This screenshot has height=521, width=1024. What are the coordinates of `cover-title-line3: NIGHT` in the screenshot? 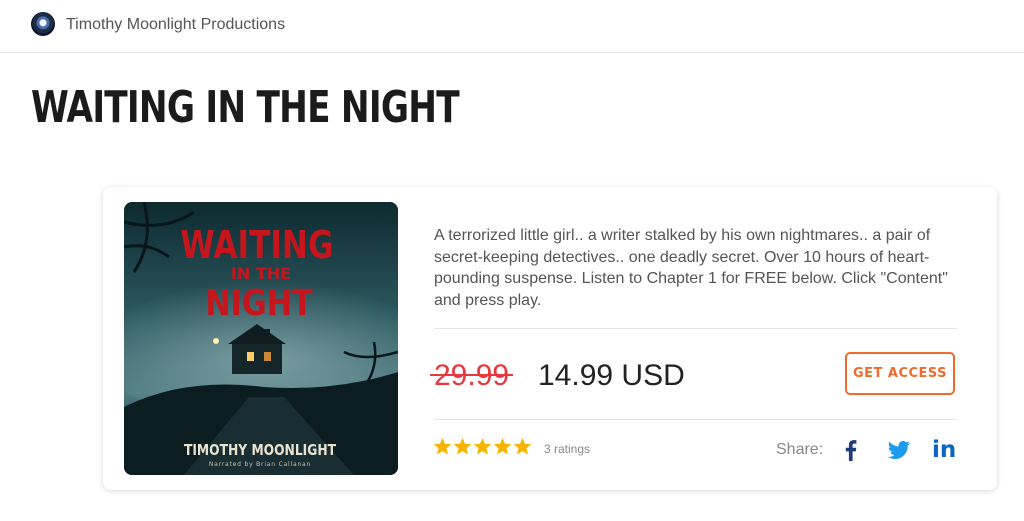 It's located at (259, 302).